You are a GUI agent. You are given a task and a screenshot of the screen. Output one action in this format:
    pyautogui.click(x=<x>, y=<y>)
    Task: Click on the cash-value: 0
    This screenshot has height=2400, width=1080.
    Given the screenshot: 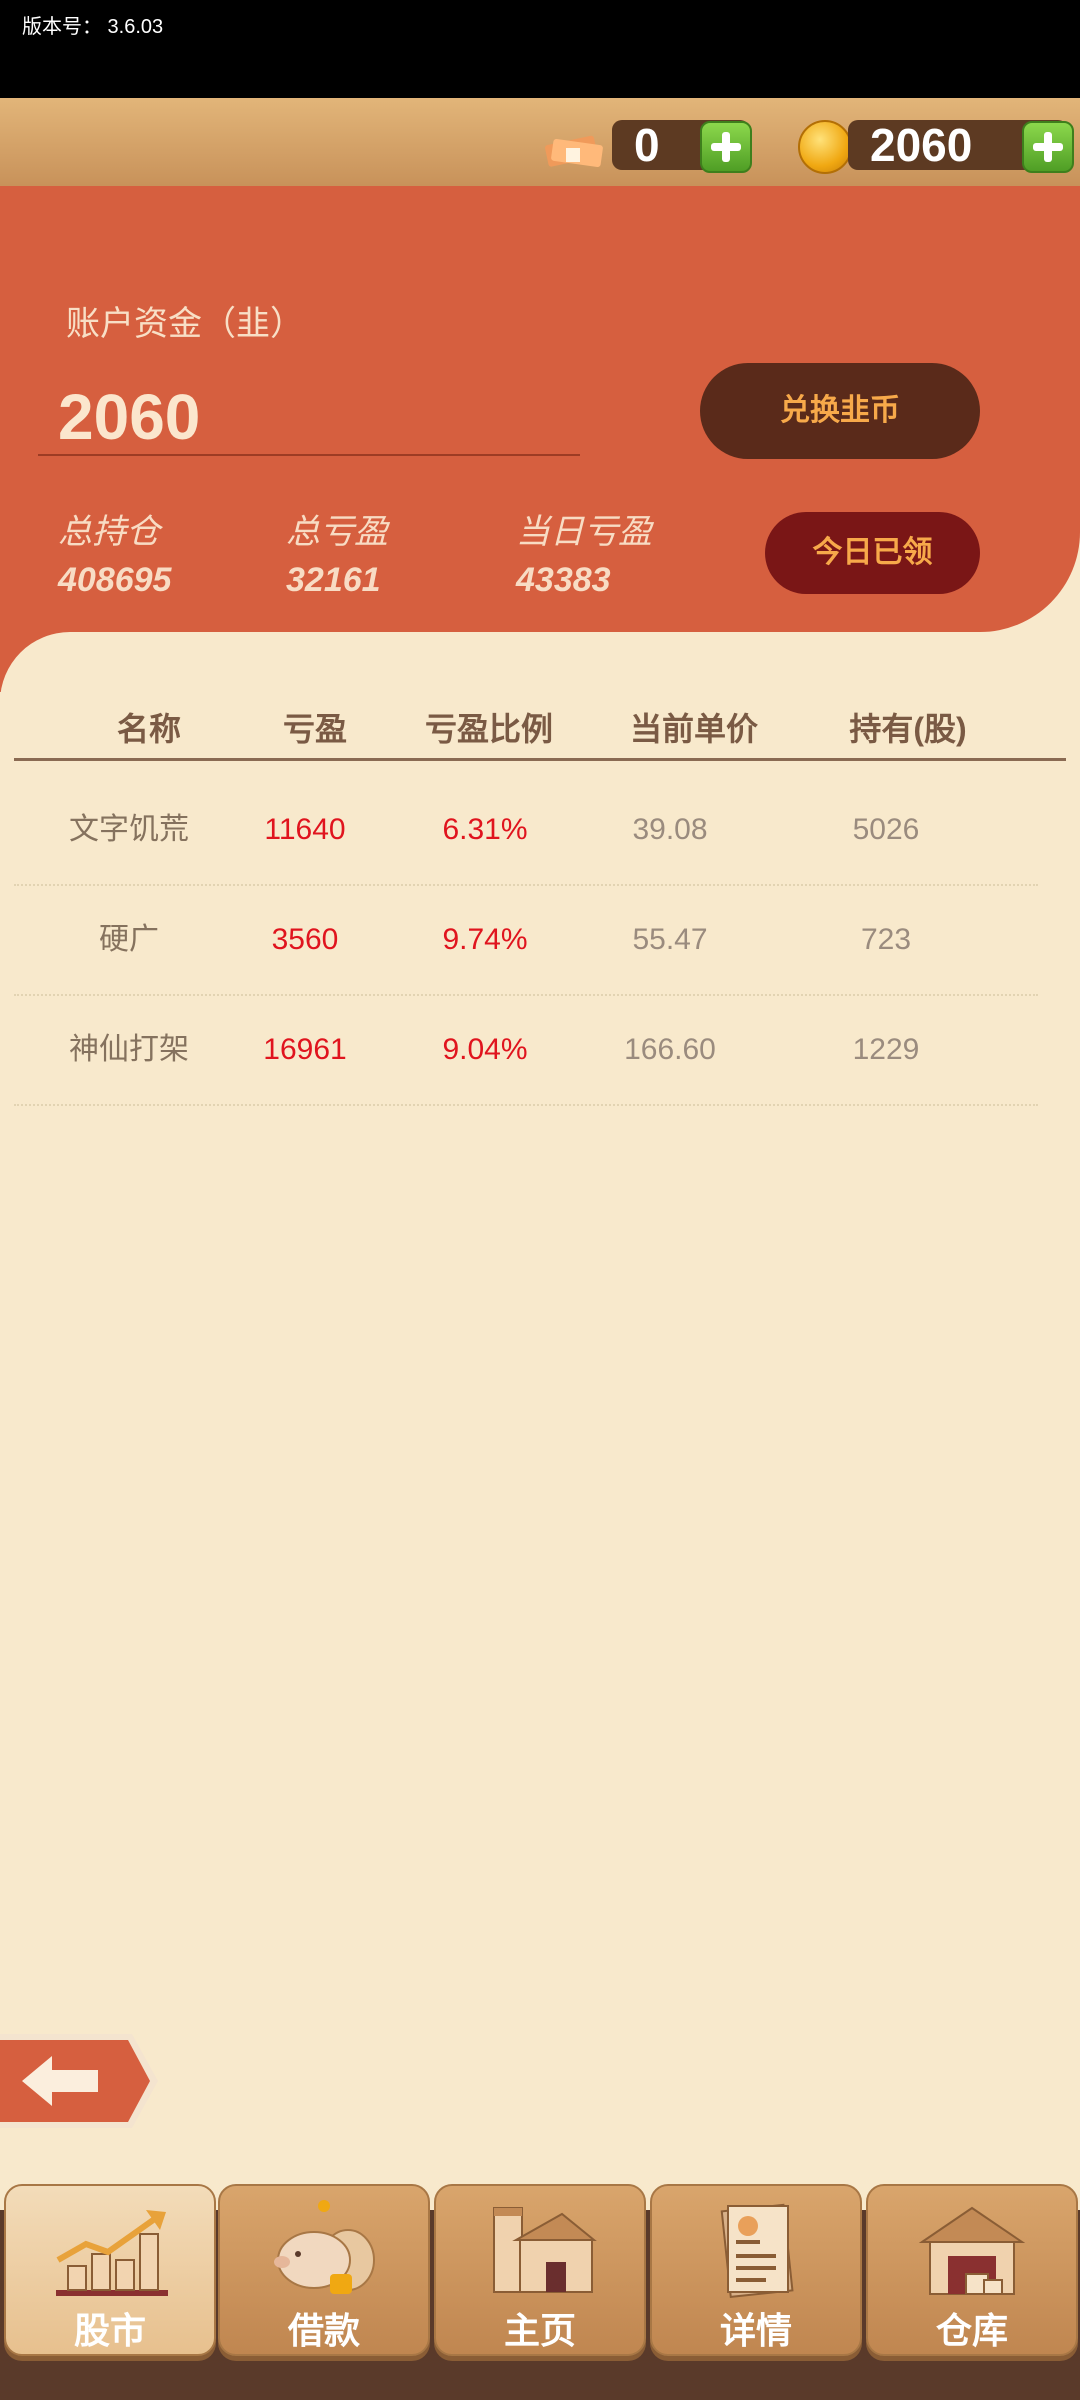 What is the action you would take?
    pyautogui.click(x=647, y=145)
    